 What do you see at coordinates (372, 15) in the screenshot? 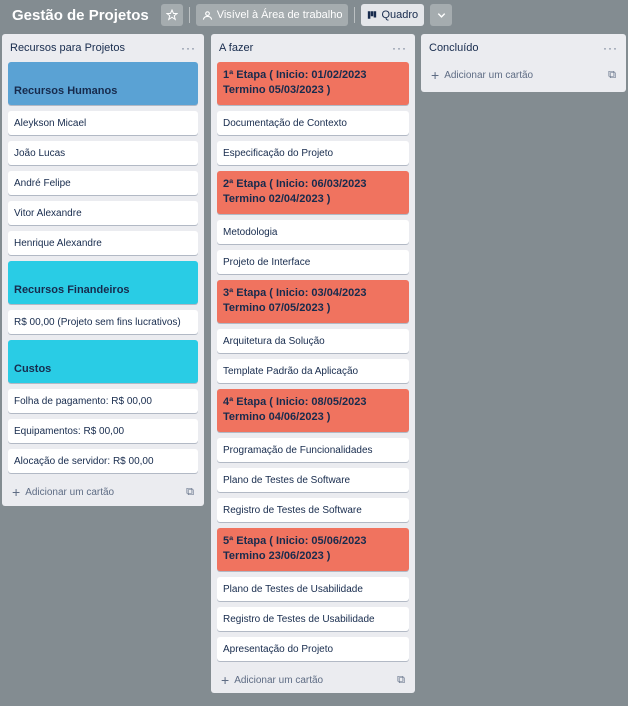
I see `board-icon` at bounding box center [372, 15].